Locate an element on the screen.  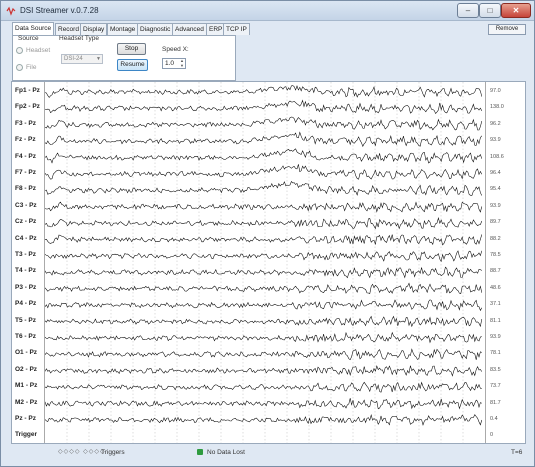
channel-label: C4 - Pz is located at coordinates (26, 238).